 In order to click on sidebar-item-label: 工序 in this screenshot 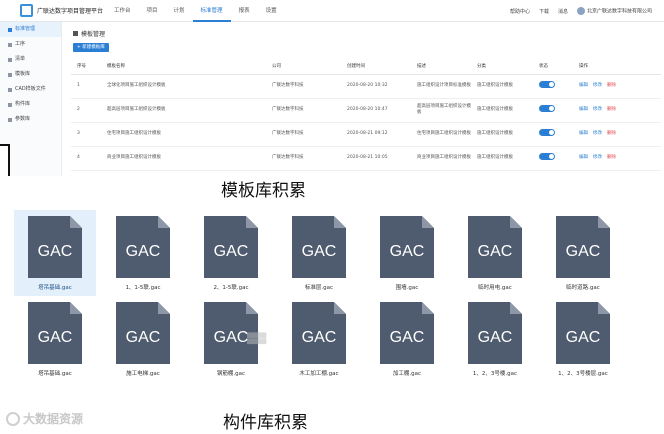, I will do `click(20, 44)`.